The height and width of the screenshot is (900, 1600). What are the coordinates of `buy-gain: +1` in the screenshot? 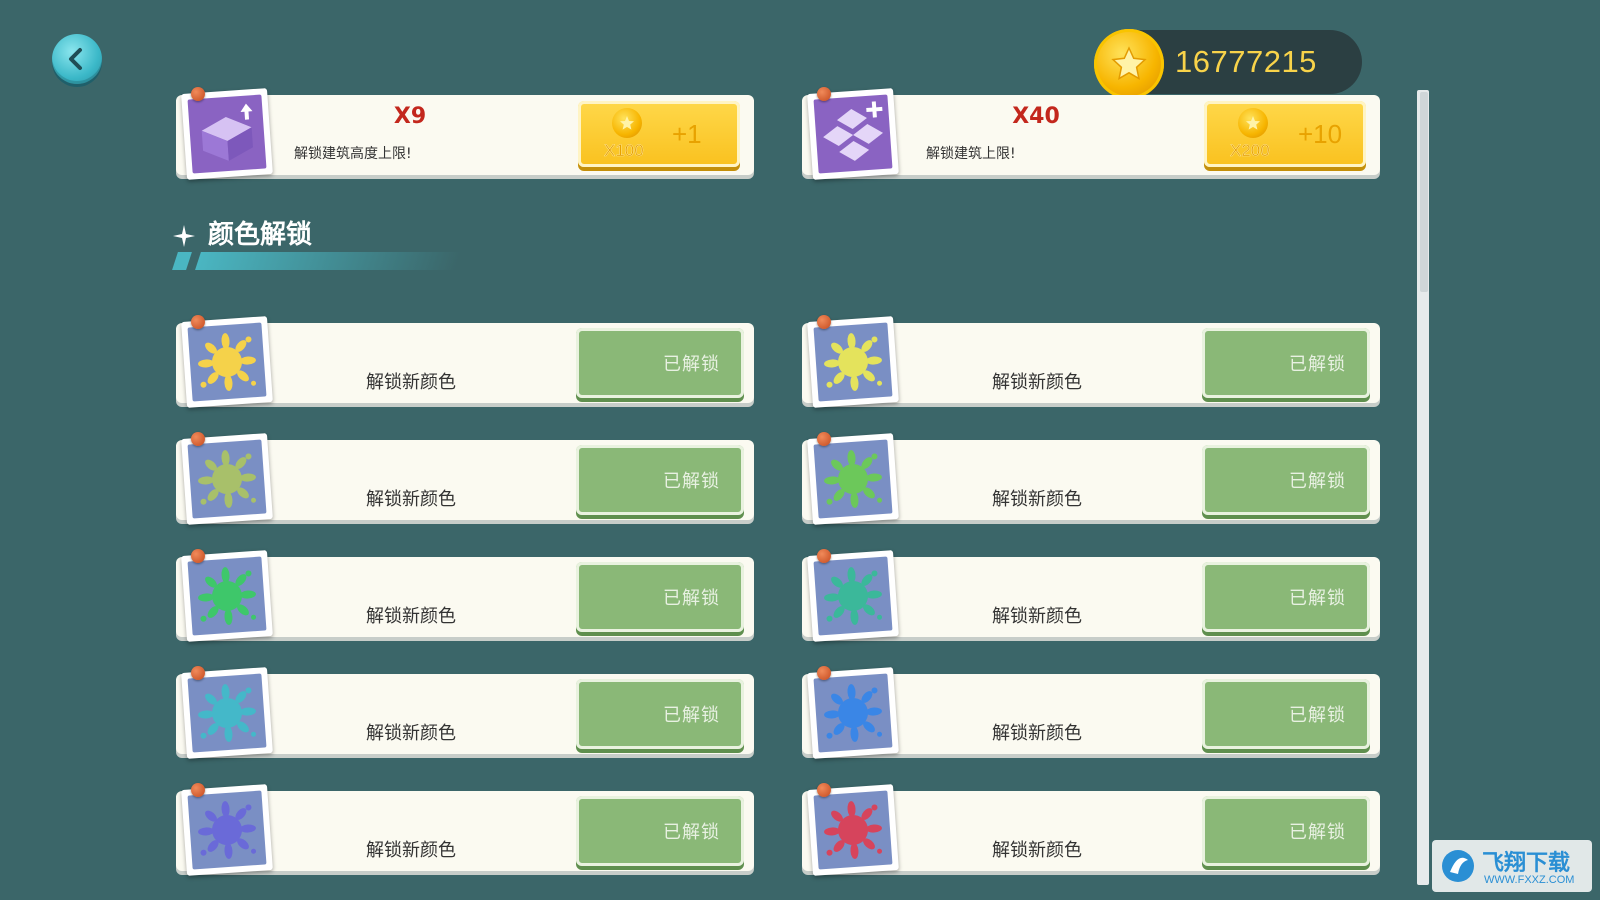 It's located at (687, 134).